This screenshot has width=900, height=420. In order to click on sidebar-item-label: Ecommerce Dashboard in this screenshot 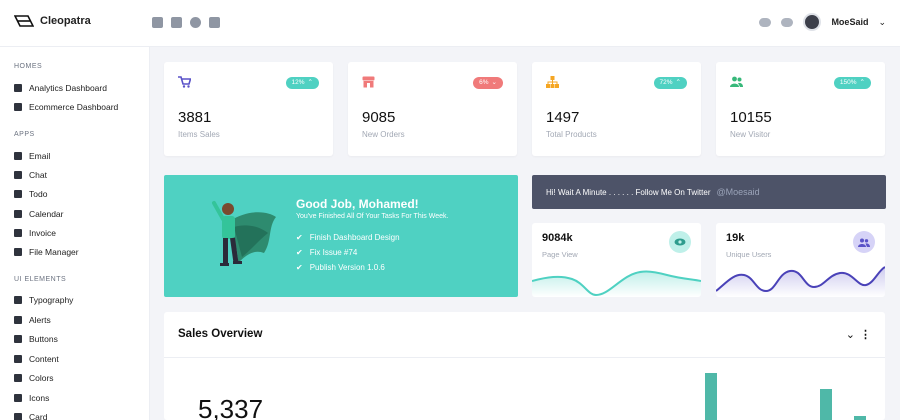, I will do `click(74, 107)`.